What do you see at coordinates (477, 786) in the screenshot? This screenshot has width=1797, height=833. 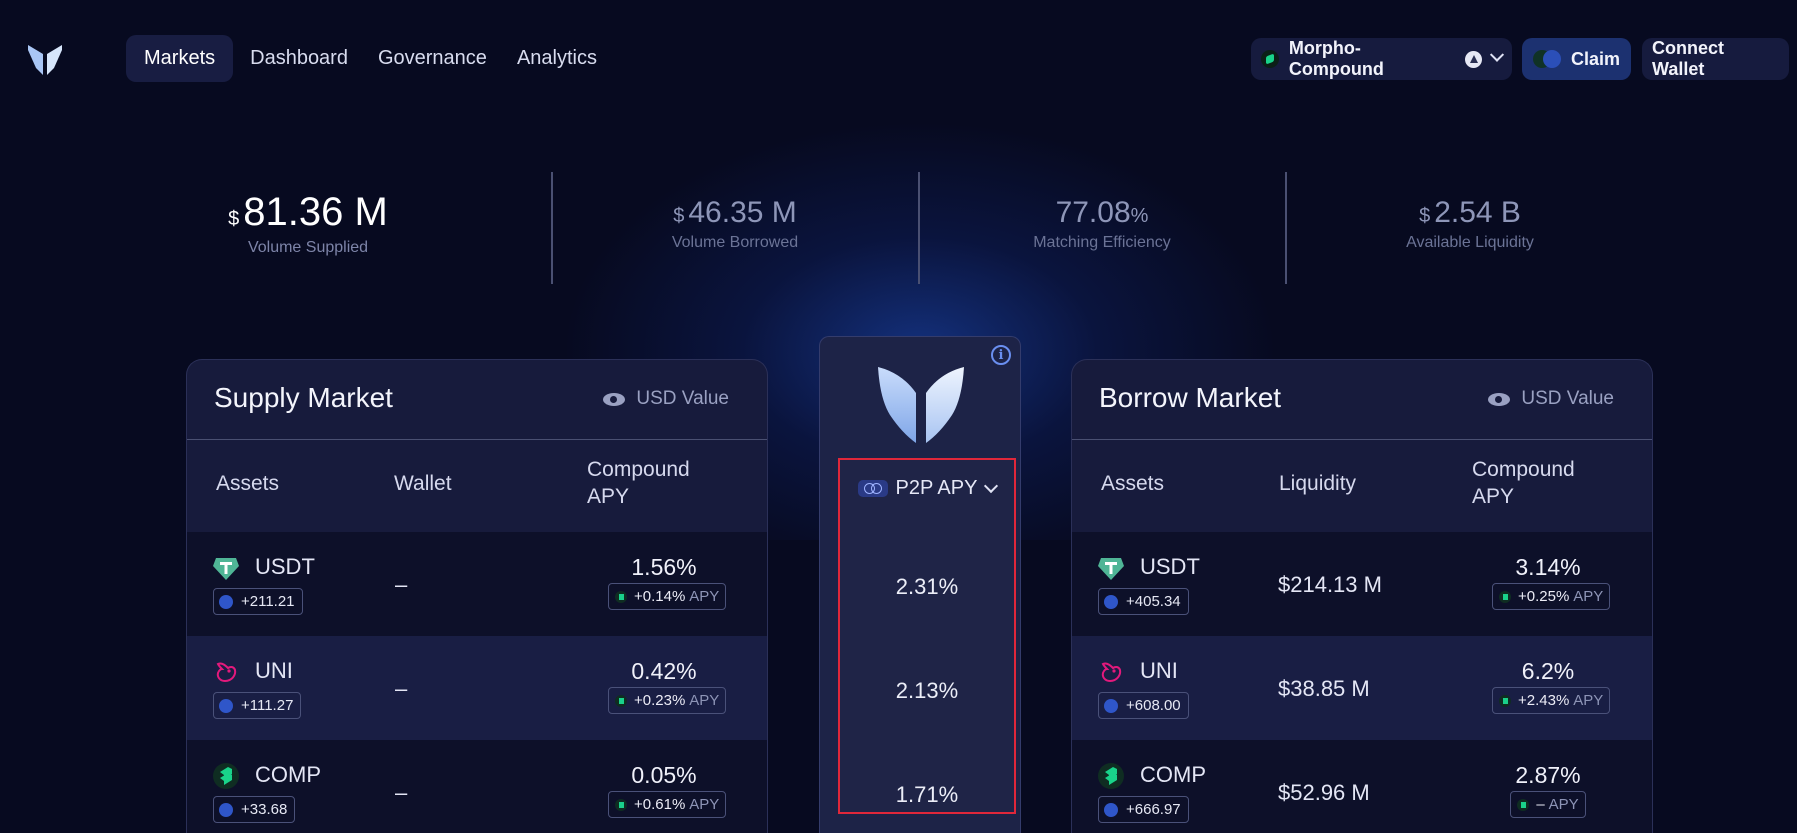 I see `table-row: COMP +33.68 – 0.05% +0.61% APY` at bounding box center [477, 786].